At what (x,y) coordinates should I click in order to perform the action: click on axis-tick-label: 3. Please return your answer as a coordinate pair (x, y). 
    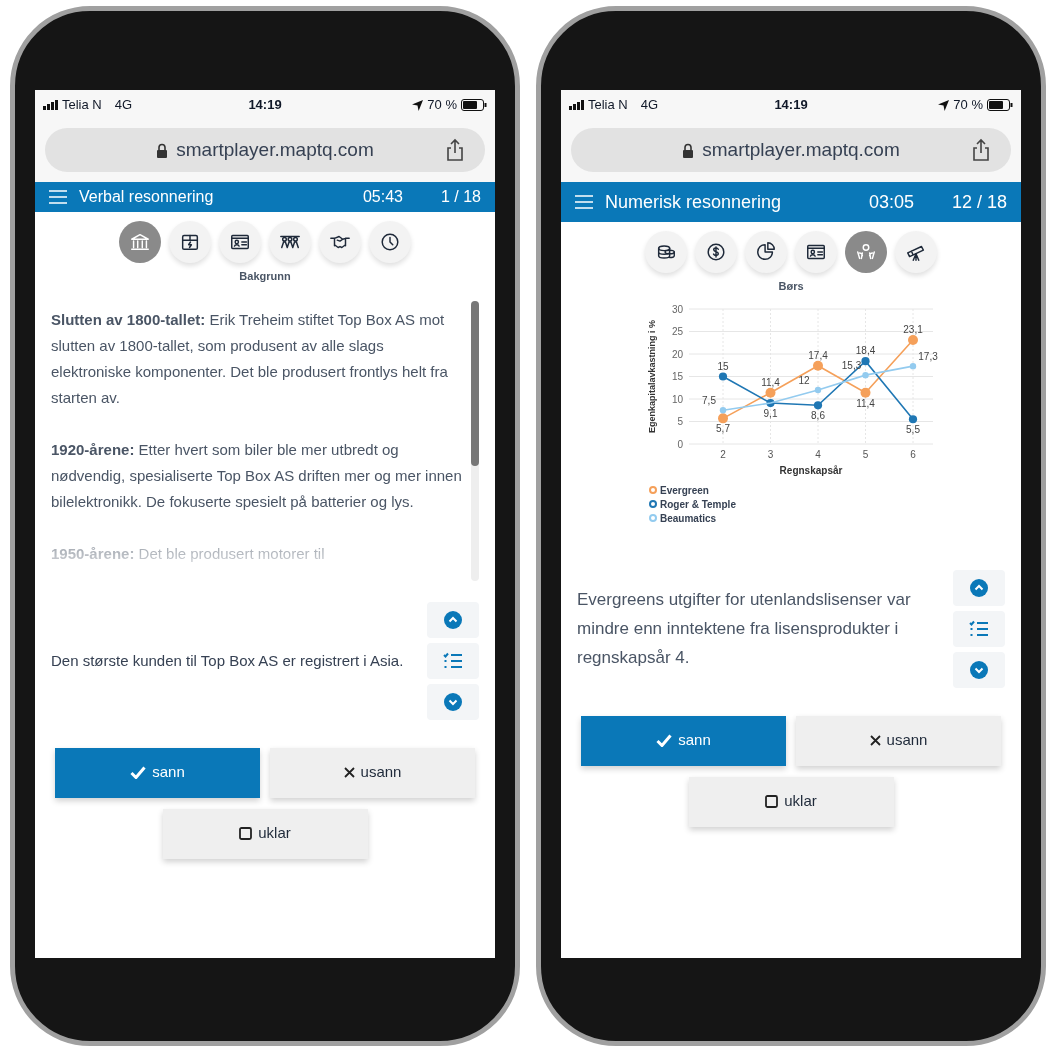
    Looking at the image, I should click on (770, 454).